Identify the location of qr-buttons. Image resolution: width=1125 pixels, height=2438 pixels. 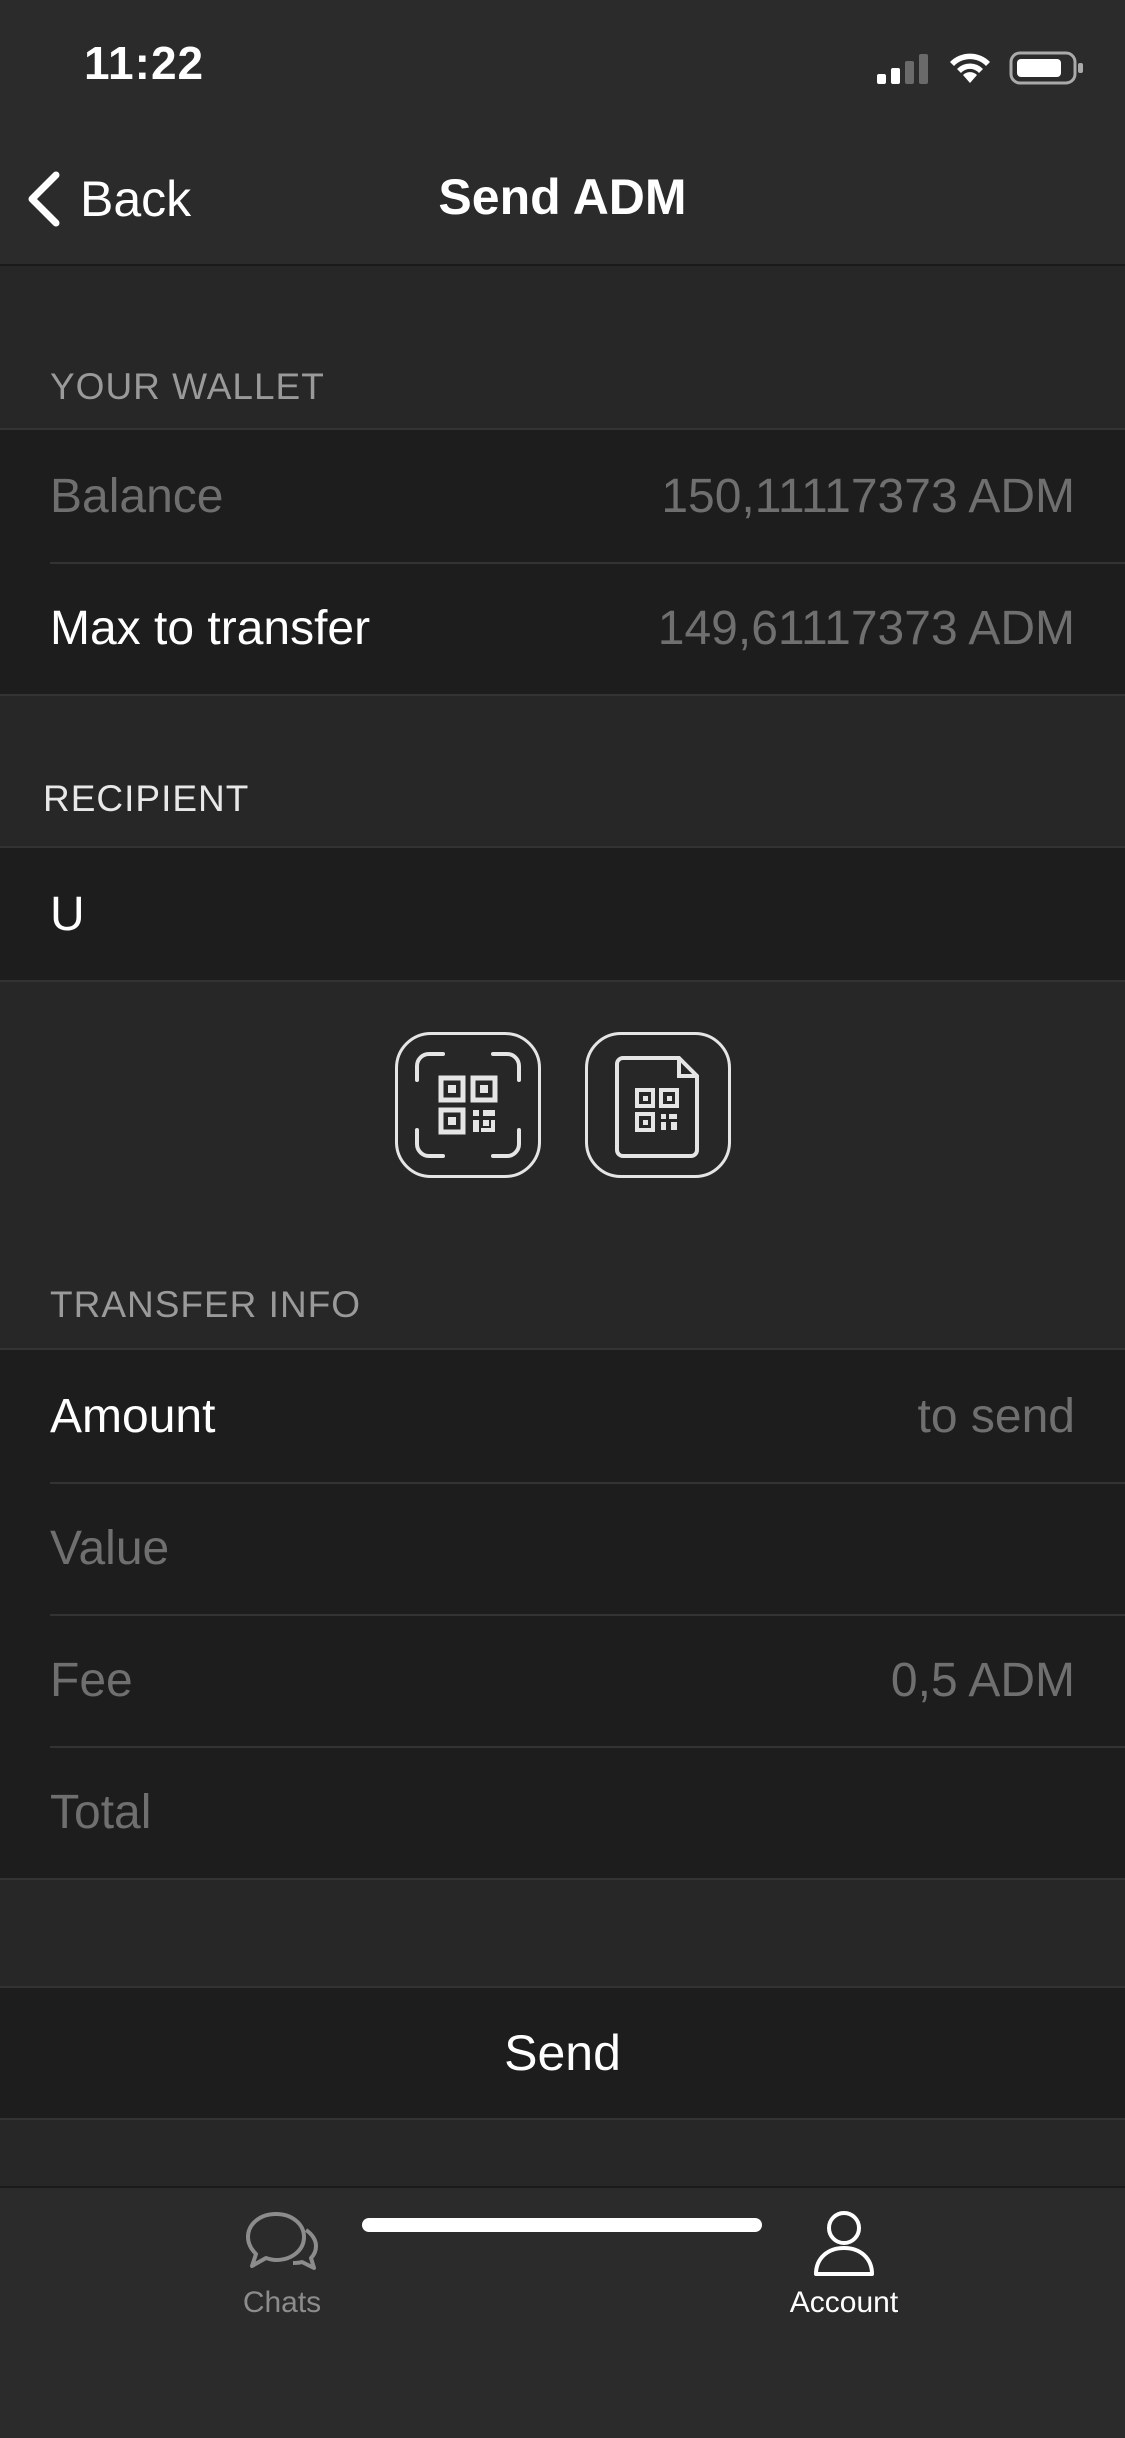
(562, 1105).